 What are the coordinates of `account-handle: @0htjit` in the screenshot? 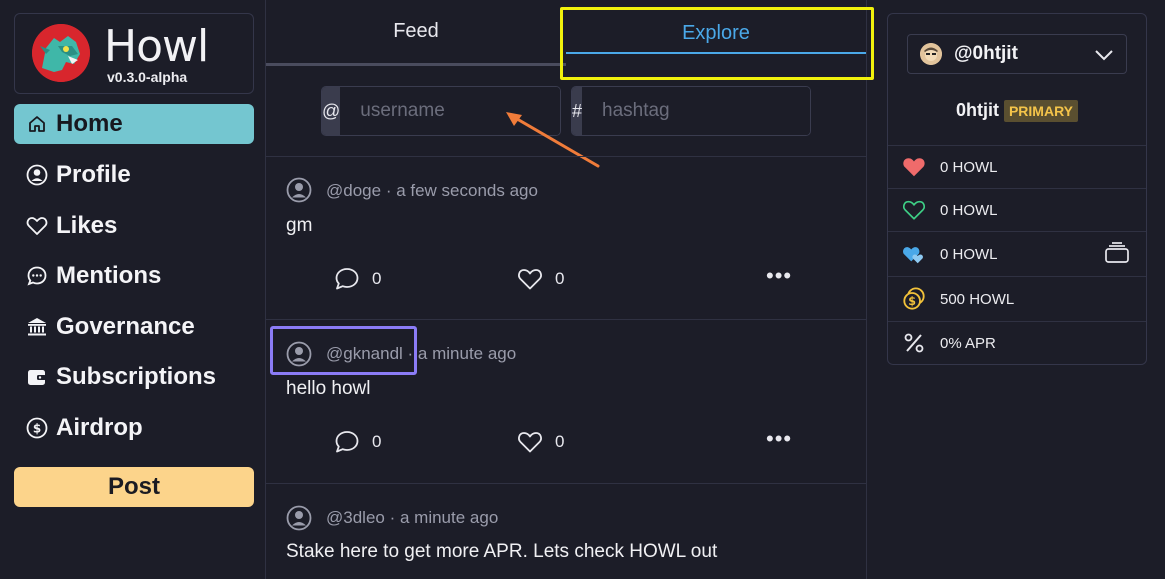 It's located at (986, 53).